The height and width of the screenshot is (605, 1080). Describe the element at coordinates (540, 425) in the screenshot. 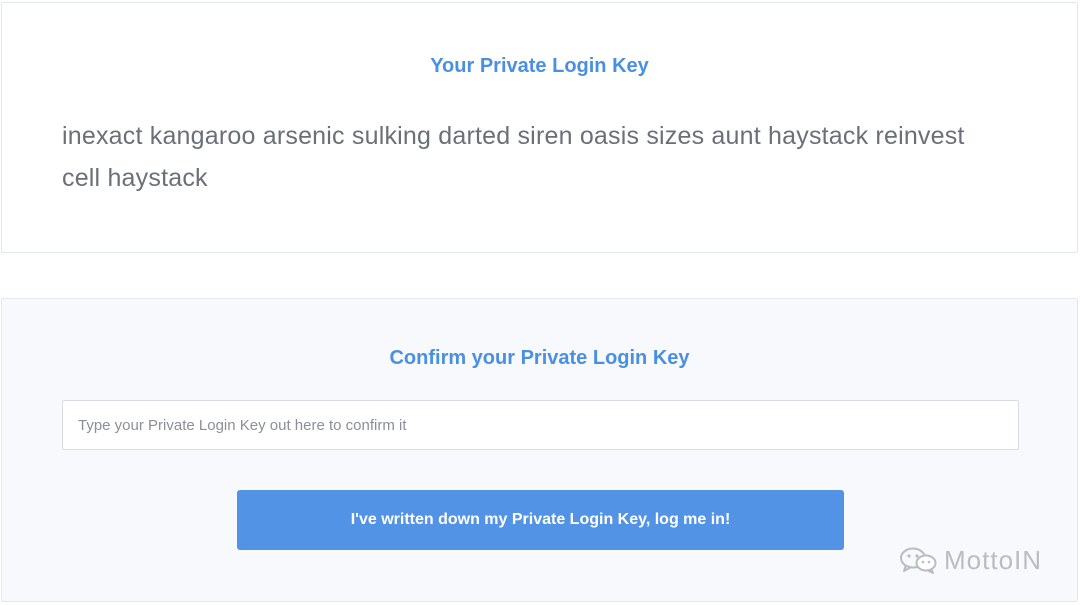

I see `confirm-key-input` at that location.